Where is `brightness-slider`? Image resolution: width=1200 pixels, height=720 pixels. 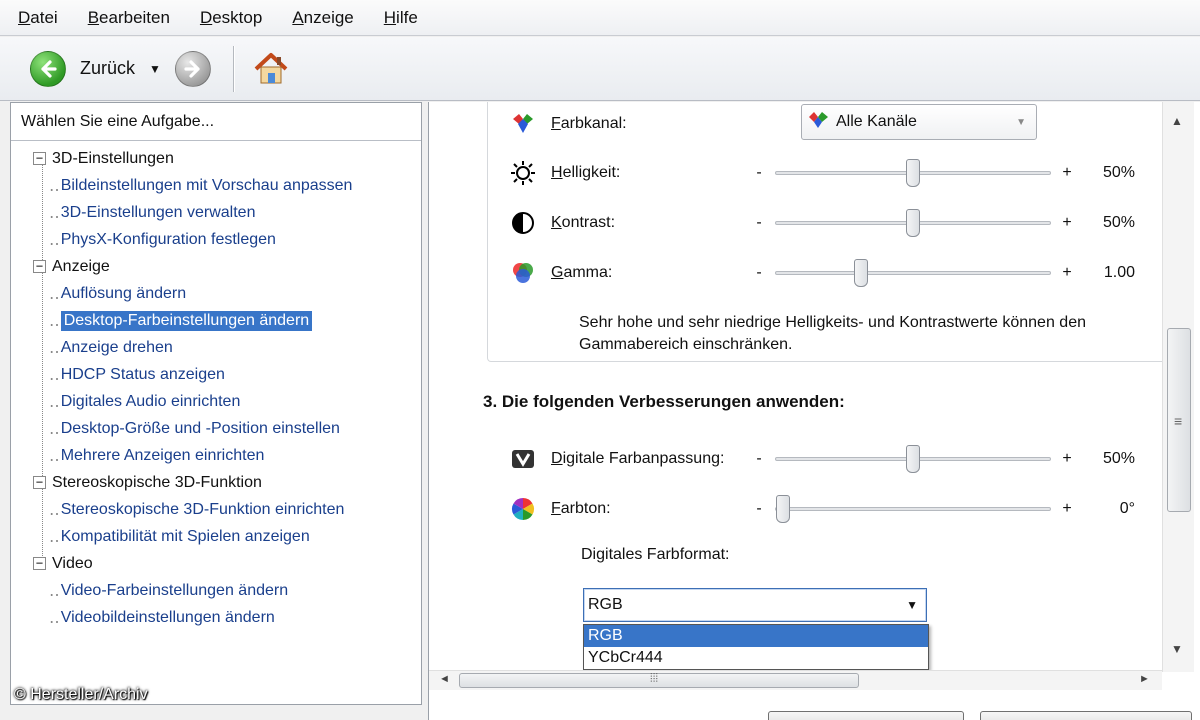 brightness-slider is located at coordinates (913, 173).